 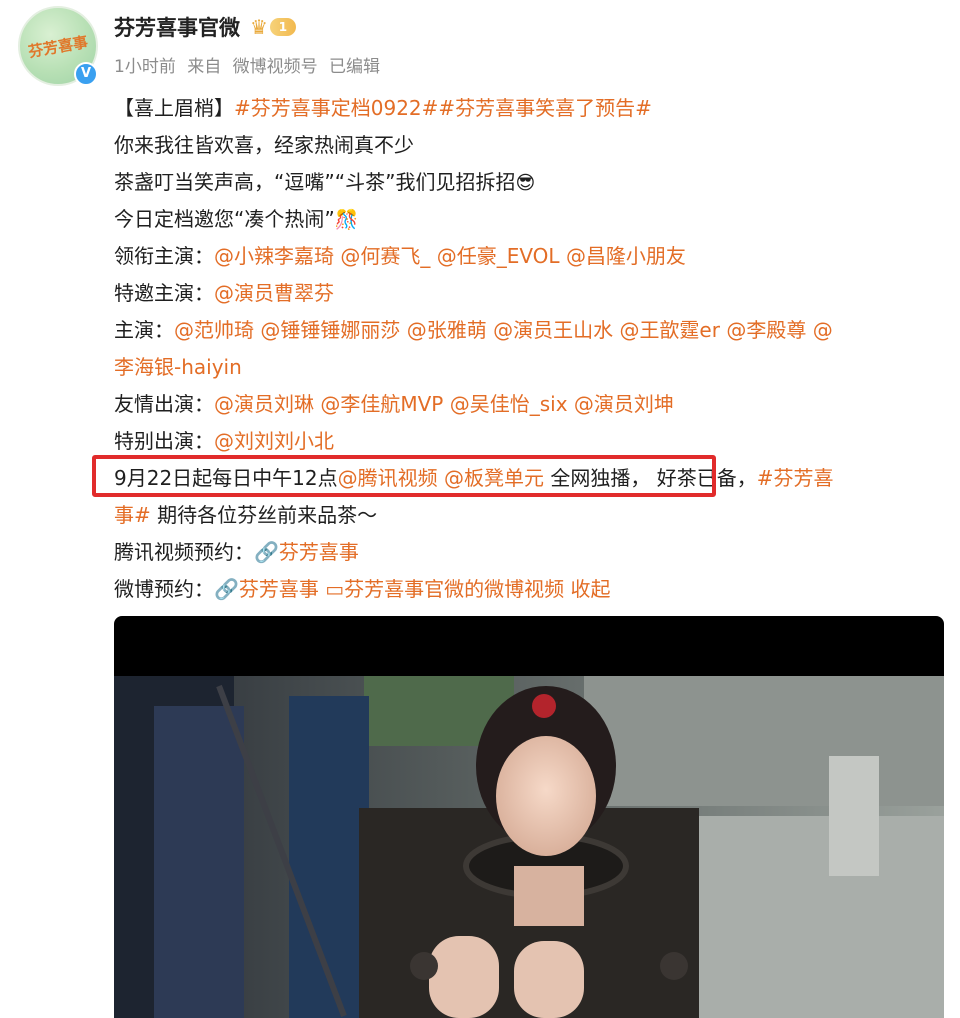 I want to click on mention-link: @李佳航MVP, so click(x=381, y=404).